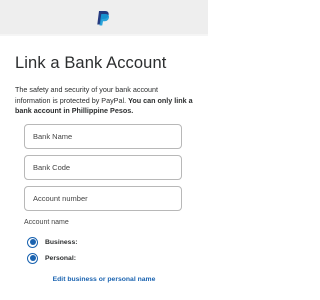  Describe the element at coordinates (60, 258) in the screenshot. I see `personal-label: Personal:` at that location.